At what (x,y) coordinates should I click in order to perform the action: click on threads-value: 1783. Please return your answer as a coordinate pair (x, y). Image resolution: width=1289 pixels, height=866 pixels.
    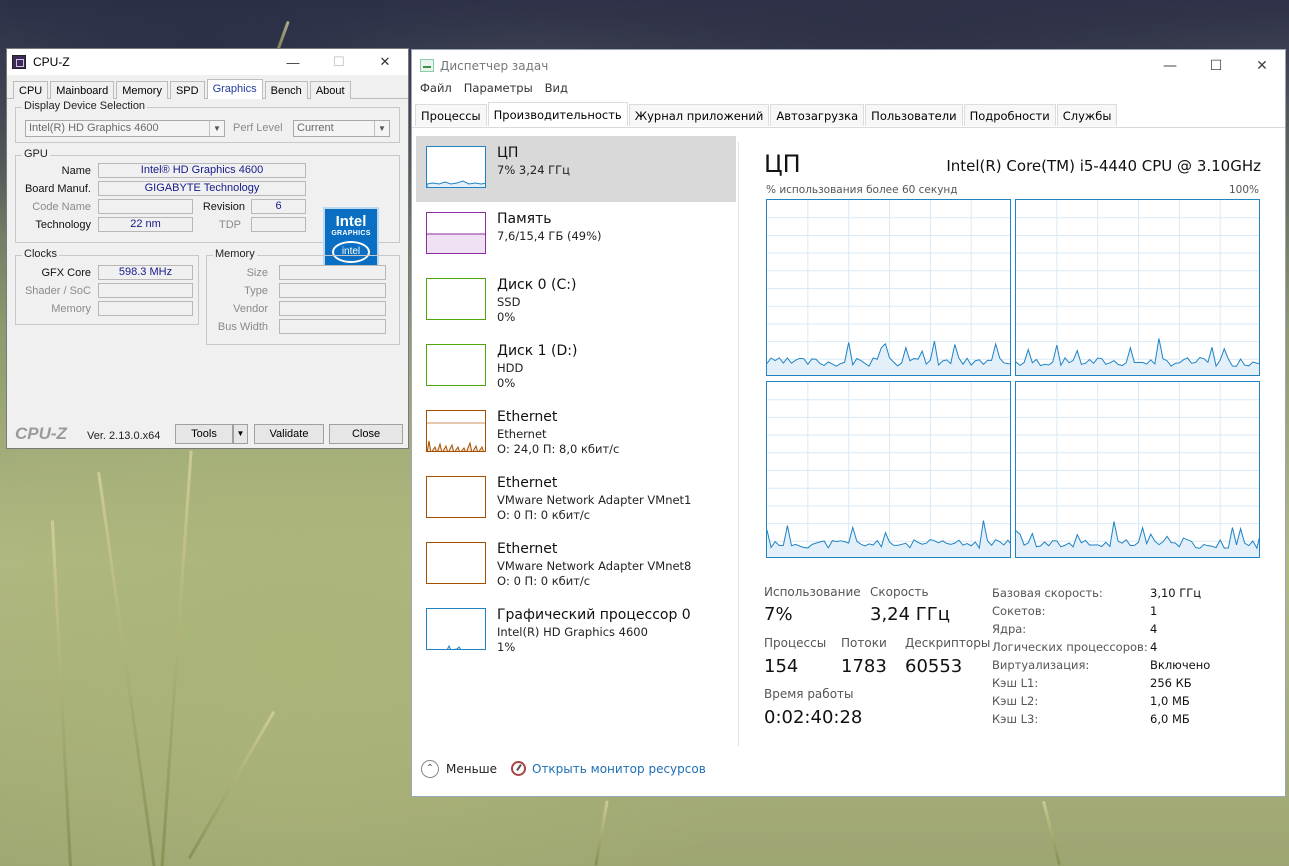
    Looking at the image, I should click on (864, 666).